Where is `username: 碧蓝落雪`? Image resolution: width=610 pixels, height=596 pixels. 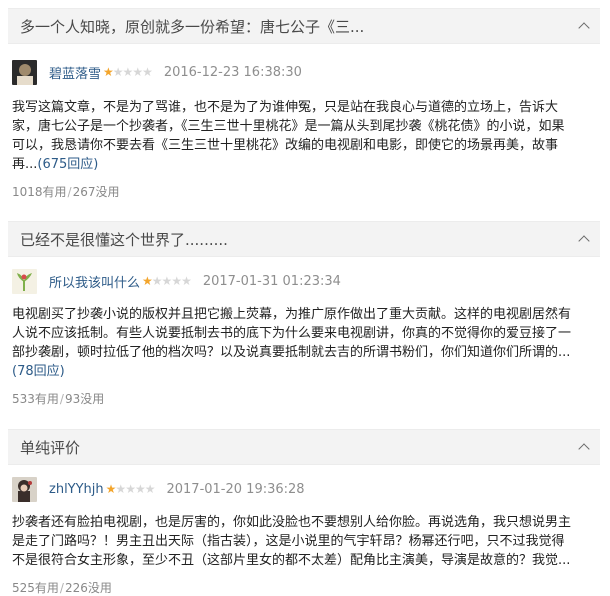 username: 碧蓝落雪 is located at coordinates (75, 72).